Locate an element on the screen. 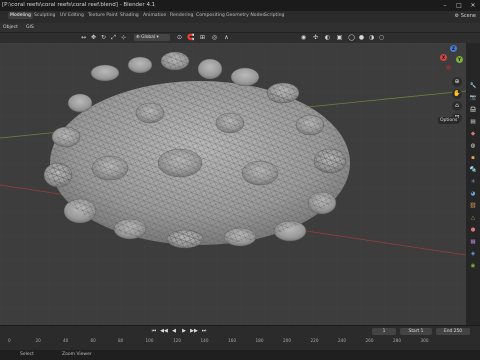  proportional-edit-icon: ◎ is located at coordinates (214, 37).